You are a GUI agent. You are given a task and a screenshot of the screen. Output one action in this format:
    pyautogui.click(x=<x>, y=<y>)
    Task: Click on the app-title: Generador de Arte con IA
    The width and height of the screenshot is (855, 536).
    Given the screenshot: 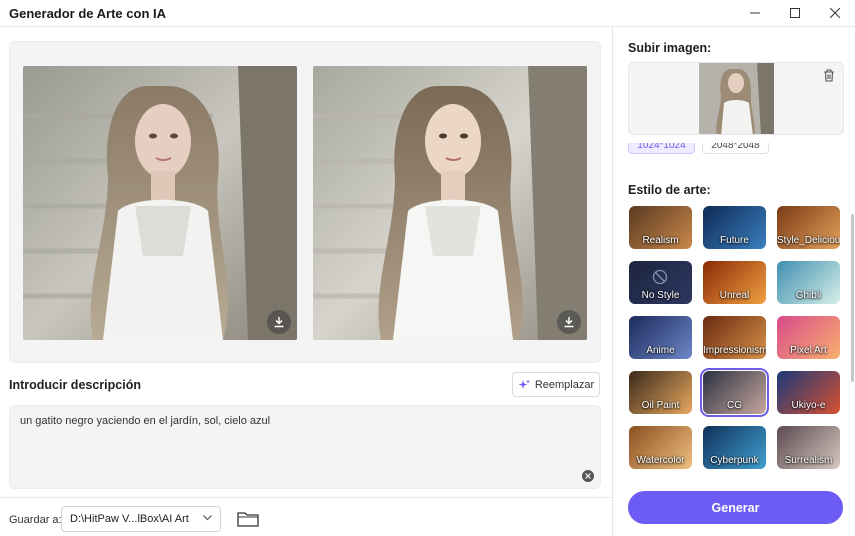 What is the action you would take?
    pyautogui.click(x=87, y=13)
    